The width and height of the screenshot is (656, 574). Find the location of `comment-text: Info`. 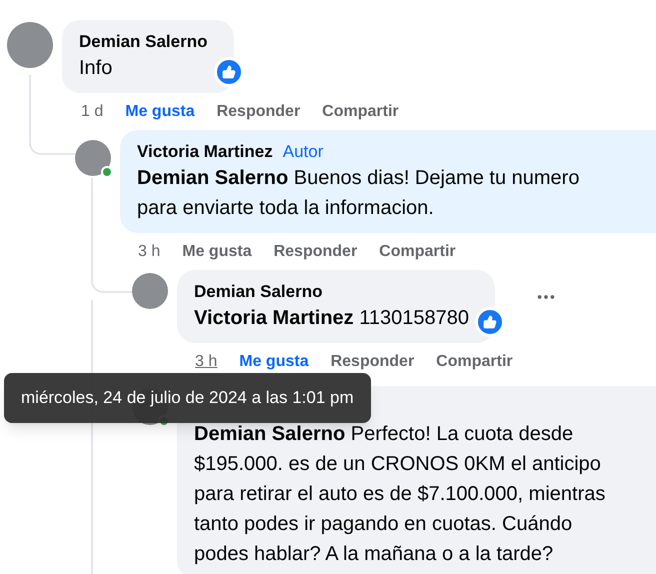

comment-text: Info is located at coordinates (96, 68).